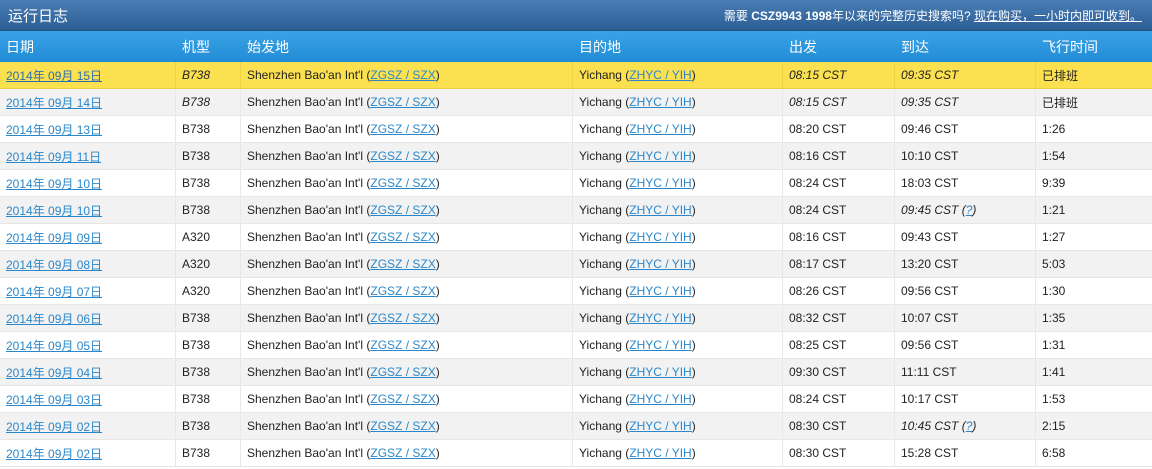 The image size is (1152, 469). Describe the element at coordinates (54, 399) in the screenshot. I see `date-link: 2014年 09月 03日` at that location.